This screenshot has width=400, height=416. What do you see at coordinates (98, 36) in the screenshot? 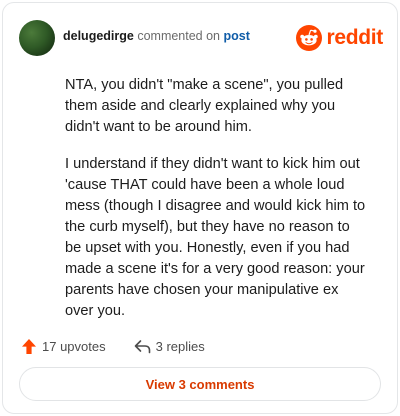
I see `username: delugedirge` at bounding box center [98, 36].